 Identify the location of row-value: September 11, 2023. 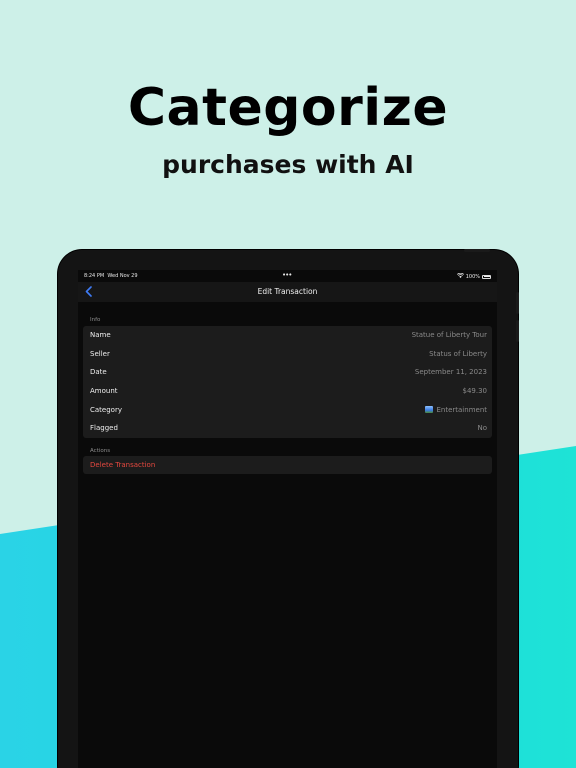
(451, 372).